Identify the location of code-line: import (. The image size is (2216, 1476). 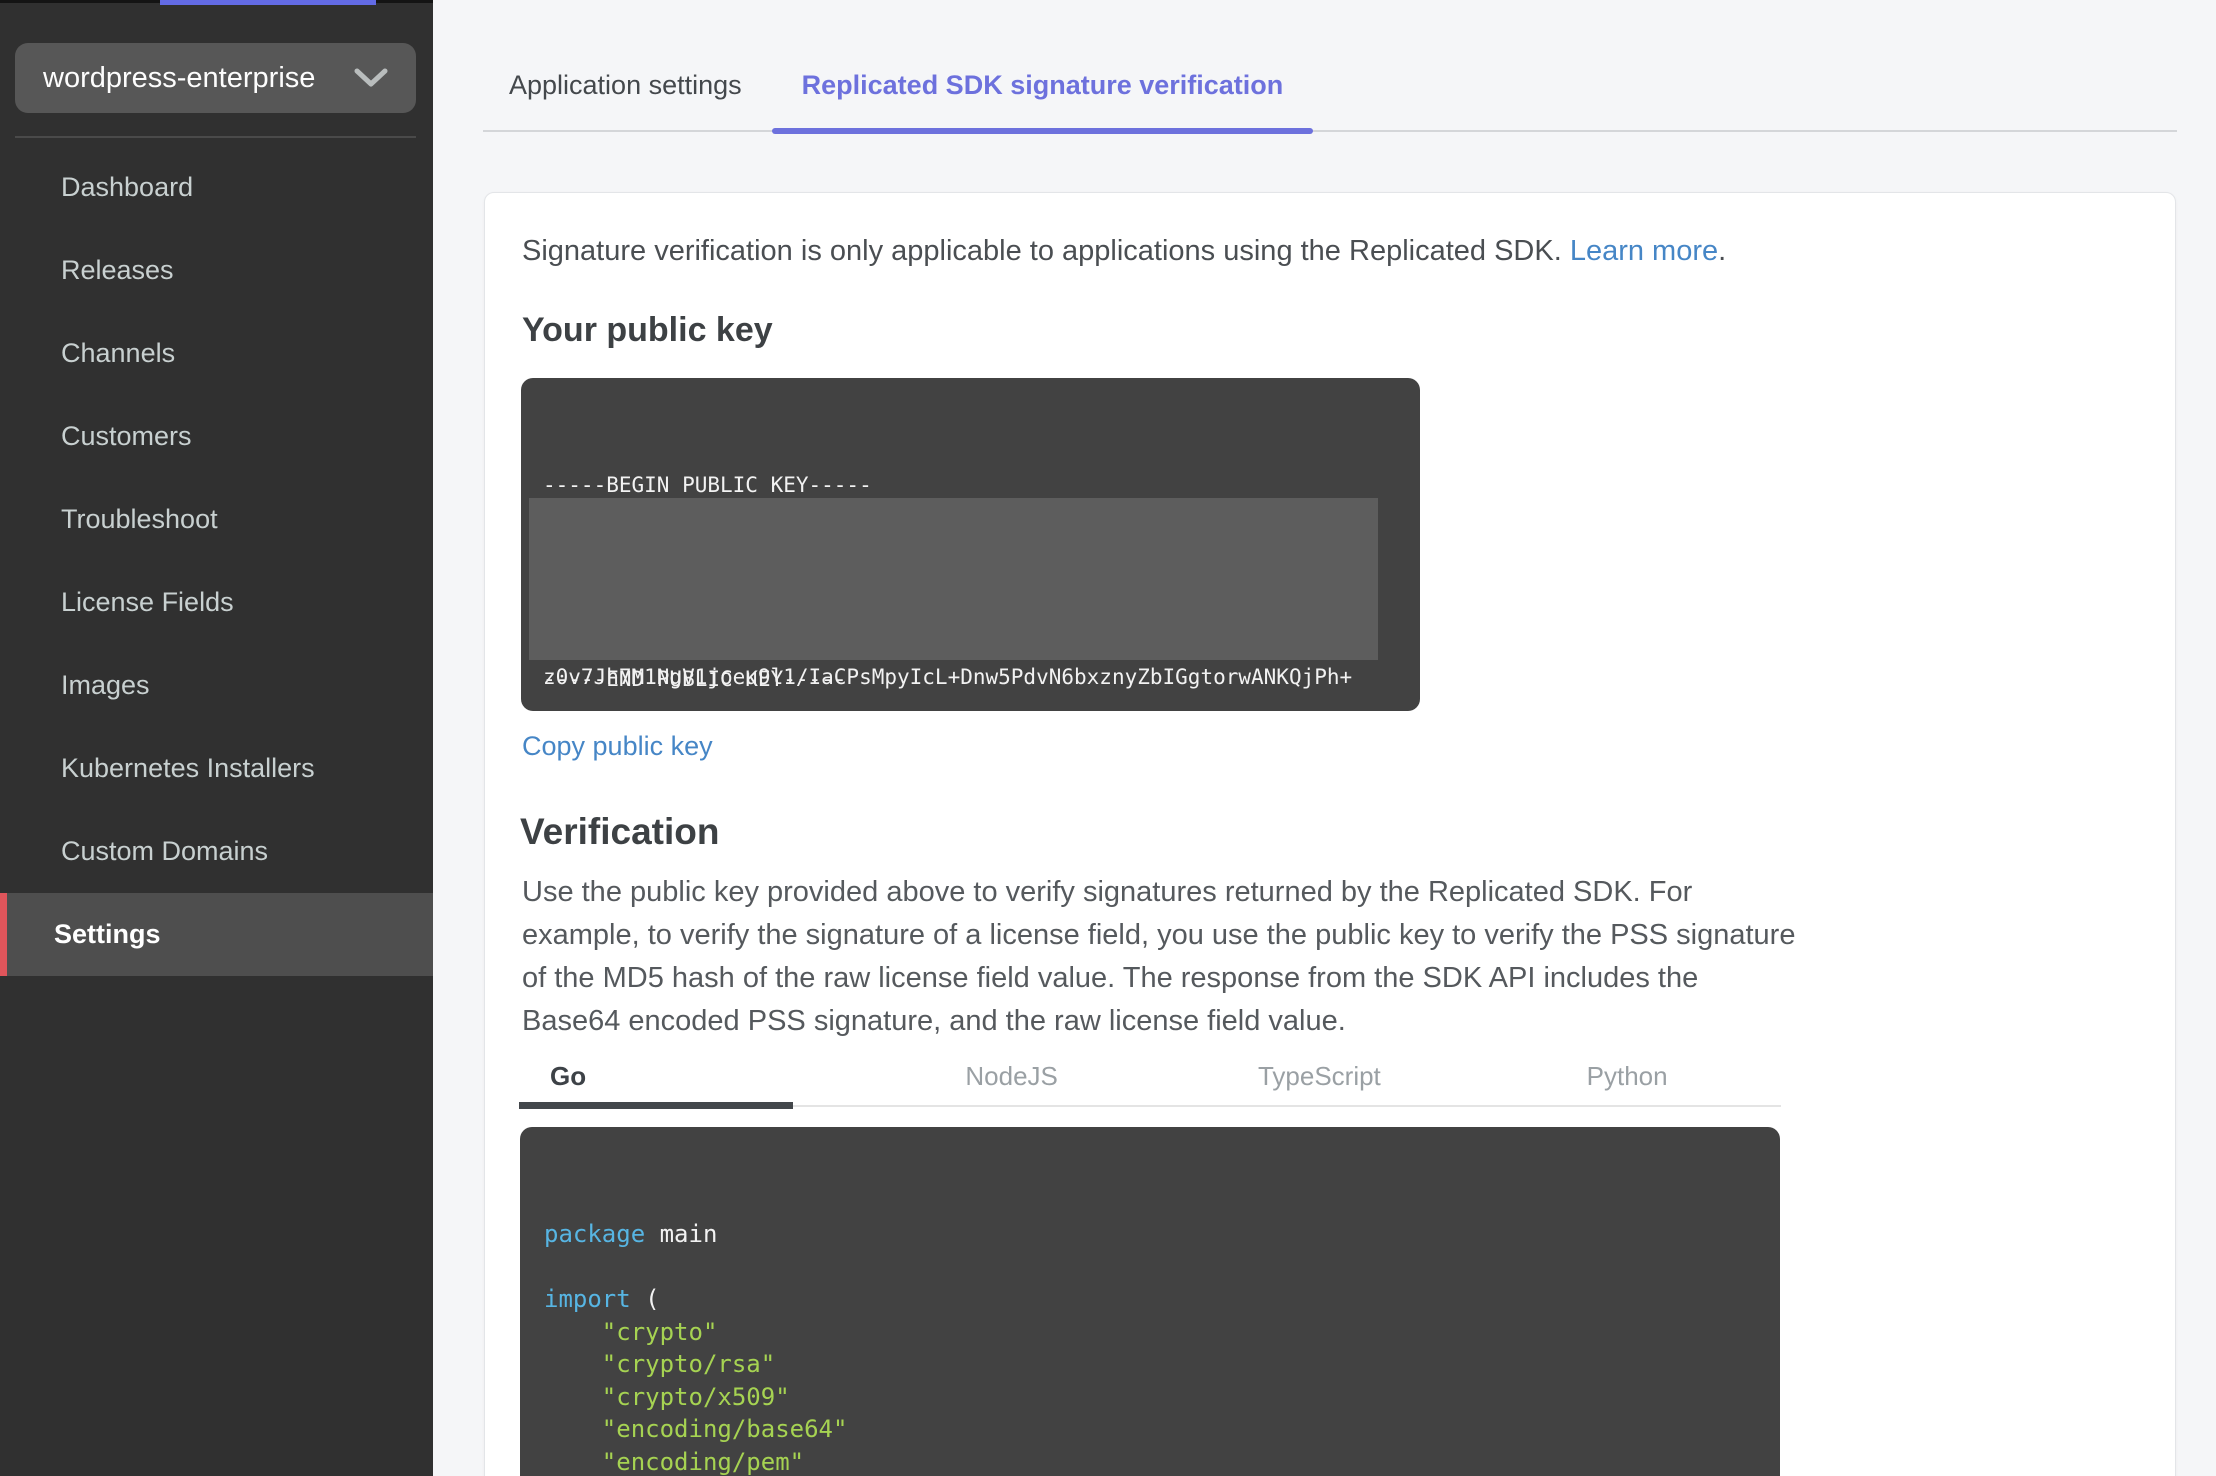
(1162, 1299).